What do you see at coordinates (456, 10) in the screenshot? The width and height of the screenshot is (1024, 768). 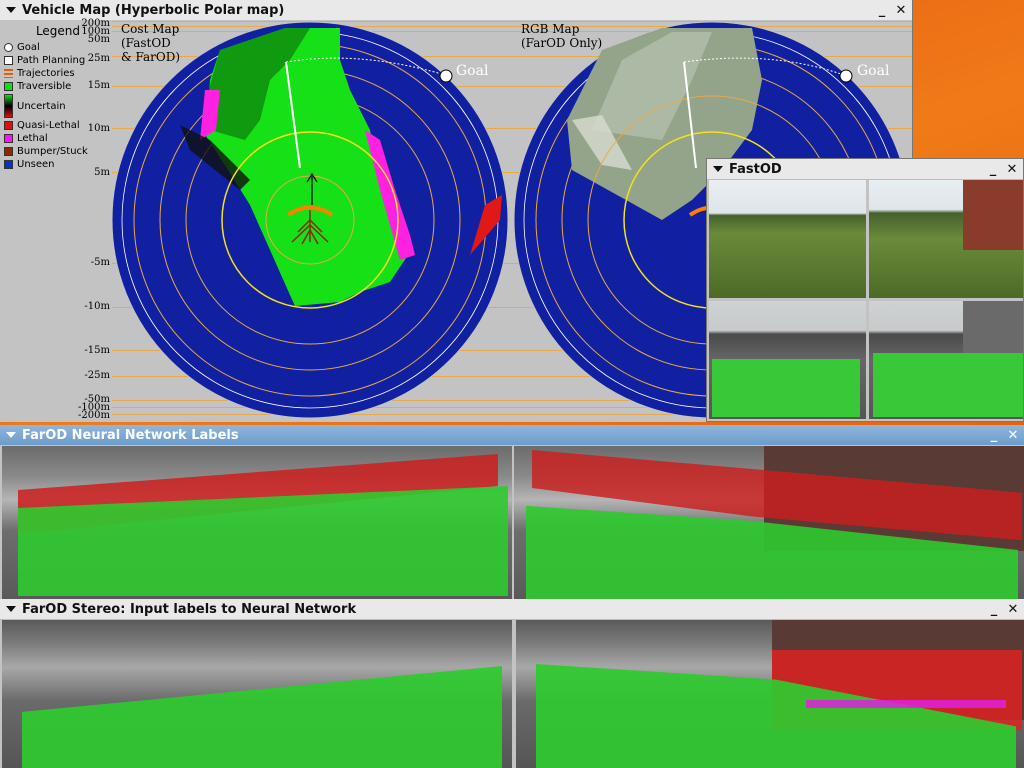 I see `vehicle-map-titlebar: Vehicle Map (Hyperbolic Polar map) _ ✕` at bounding box center [456, 10].